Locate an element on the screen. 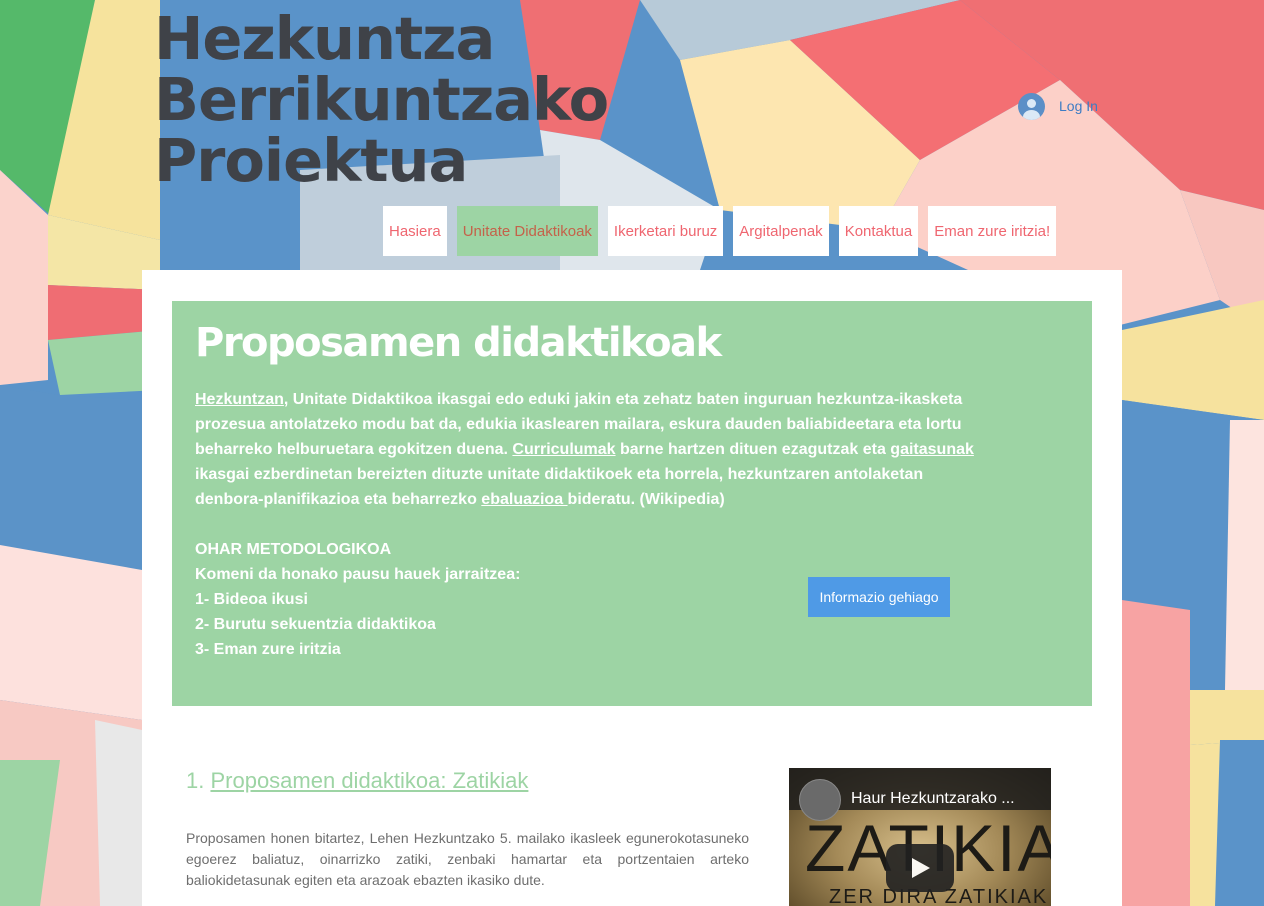 Image resolution: width=1264 pixels, height=906 pixels. note-heading: OHAR METODOLOGIKOA is located at coordinates (293, 549).